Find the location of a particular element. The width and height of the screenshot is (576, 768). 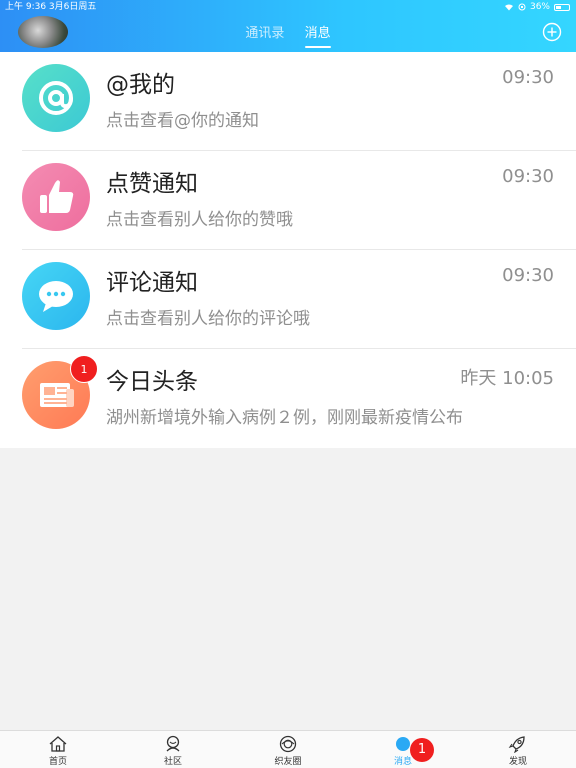

tabbar-item-moments: 织友圈 is located at coordinates (288, 751).